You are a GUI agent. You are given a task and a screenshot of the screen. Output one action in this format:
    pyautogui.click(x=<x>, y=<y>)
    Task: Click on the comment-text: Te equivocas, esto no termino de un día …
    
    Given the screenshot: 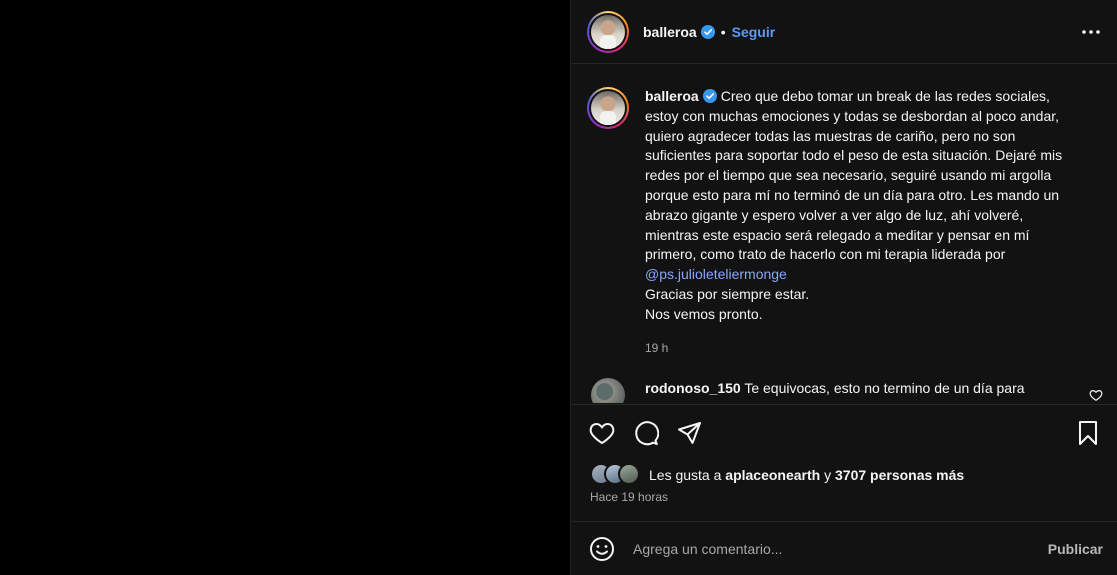 What is the action you would take?
    pyautogui.click(x=884, y=388)
    